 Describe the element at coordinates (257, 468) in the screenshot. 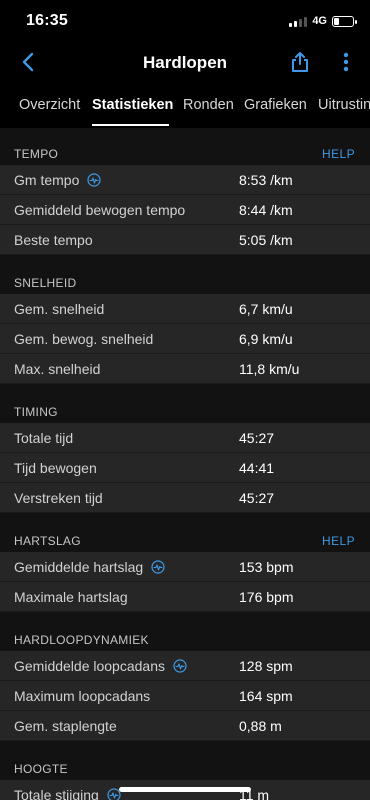

I see `stat-value: 44:41` at that location.